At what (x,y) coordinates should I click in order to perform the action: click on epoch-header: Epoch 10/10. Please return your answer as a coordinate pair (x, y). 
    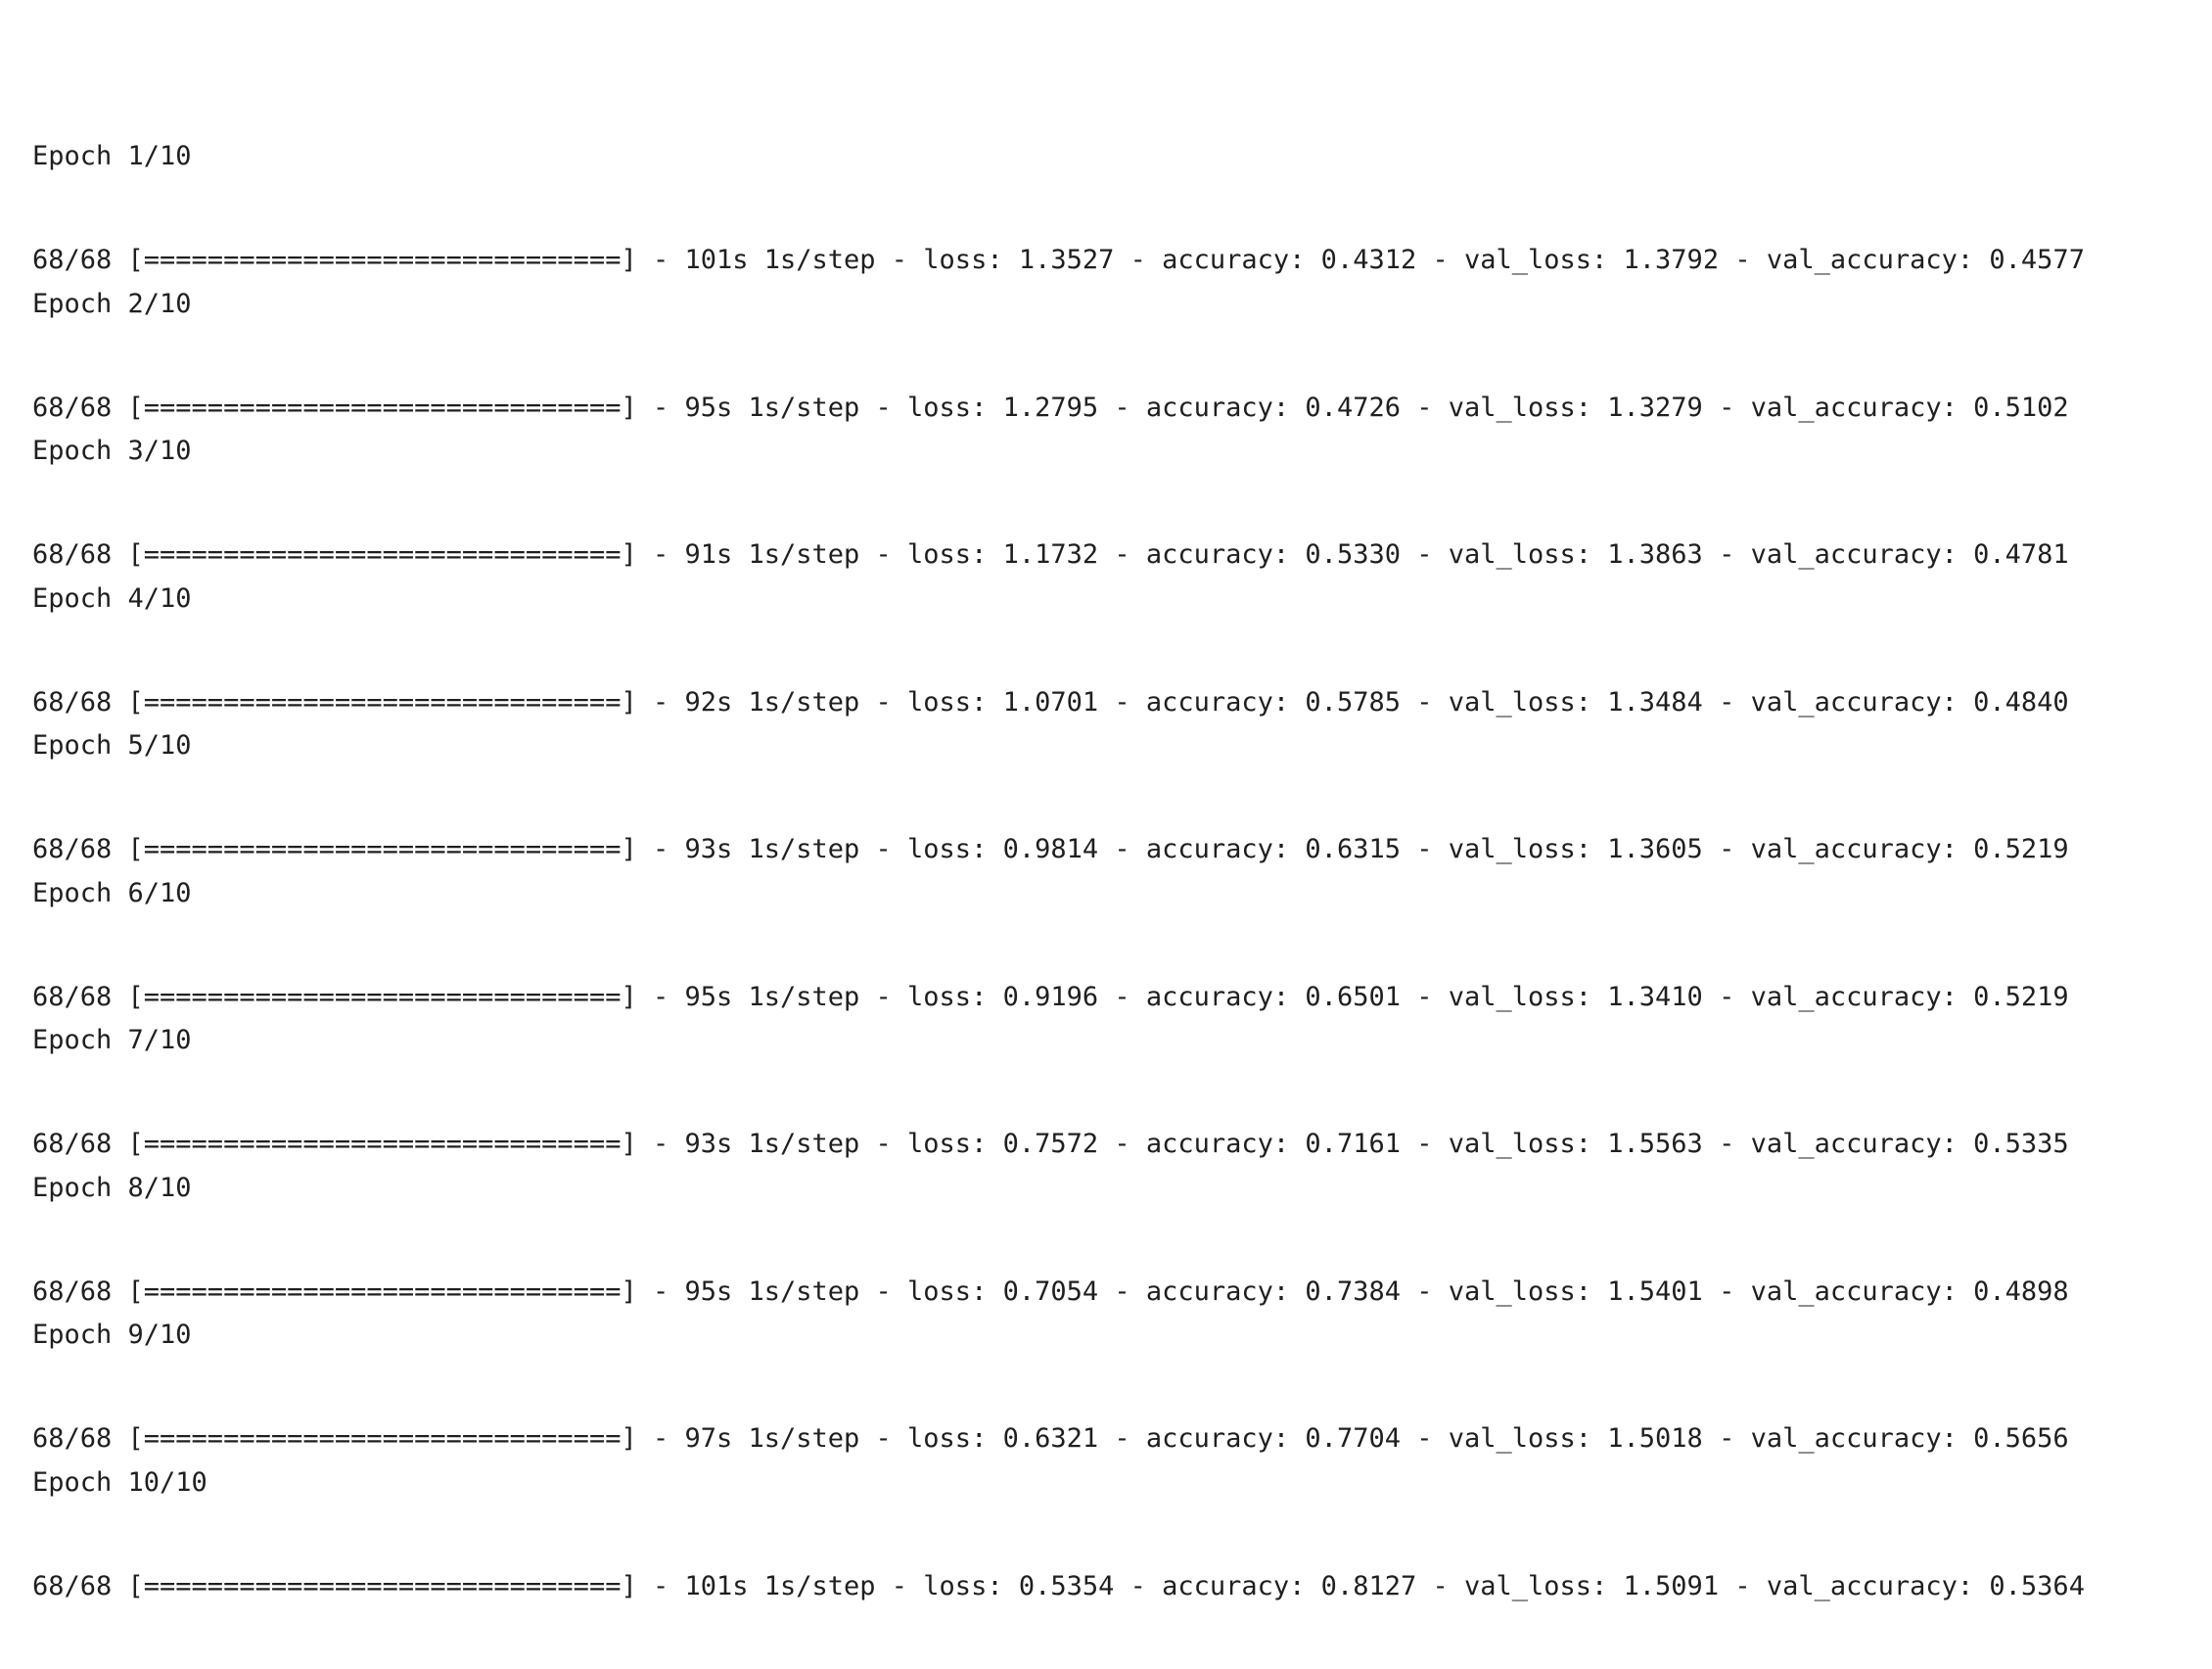
    Looking at the image, I should click on (119, 1482).